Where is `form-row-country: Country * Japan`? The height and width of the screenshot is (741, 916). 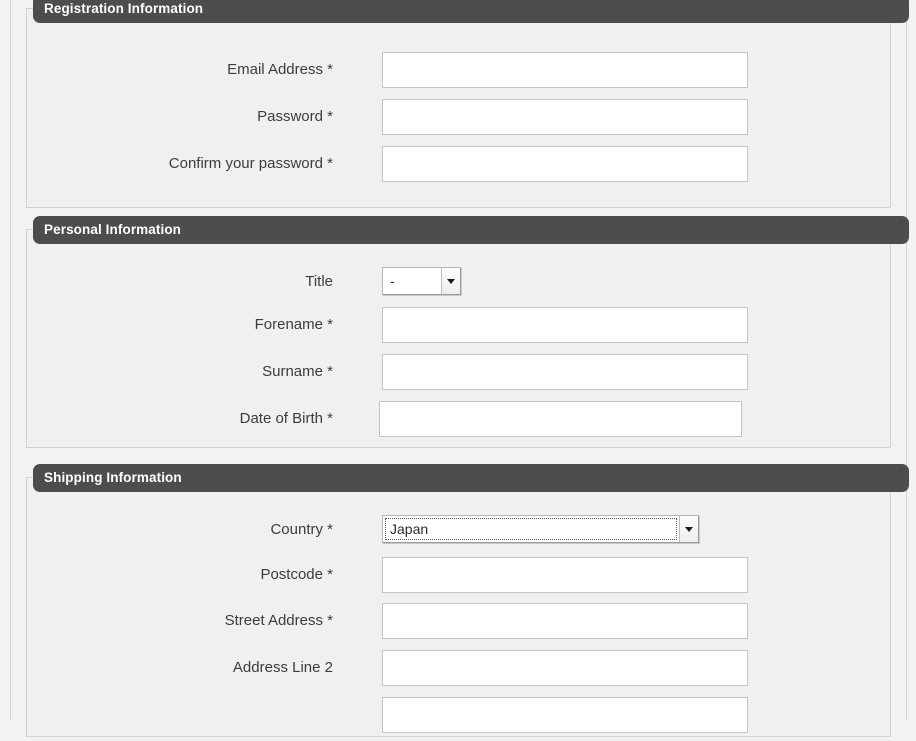
form-row-country: Country * Japan is located at coordinates (458, 531).